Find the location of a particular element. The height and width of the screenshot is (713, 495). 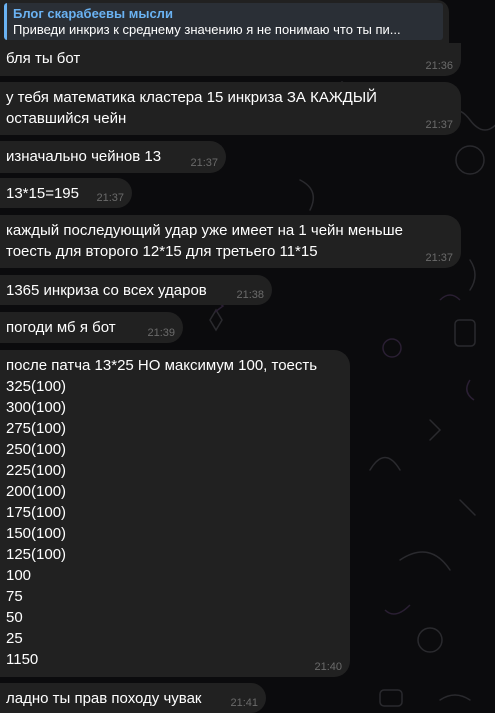

message-time: 21:38 is located at coordinates (250, 295).